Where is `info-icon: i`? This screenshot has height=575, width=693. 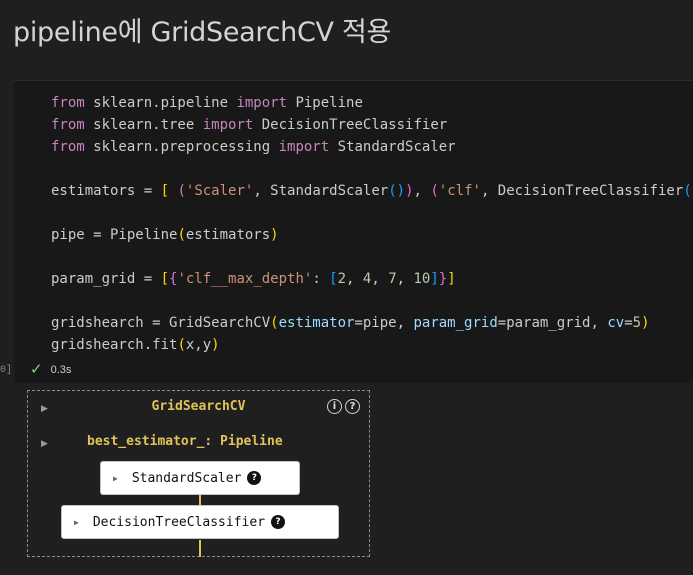 info-icon: i is located at coordinates (334, 406).